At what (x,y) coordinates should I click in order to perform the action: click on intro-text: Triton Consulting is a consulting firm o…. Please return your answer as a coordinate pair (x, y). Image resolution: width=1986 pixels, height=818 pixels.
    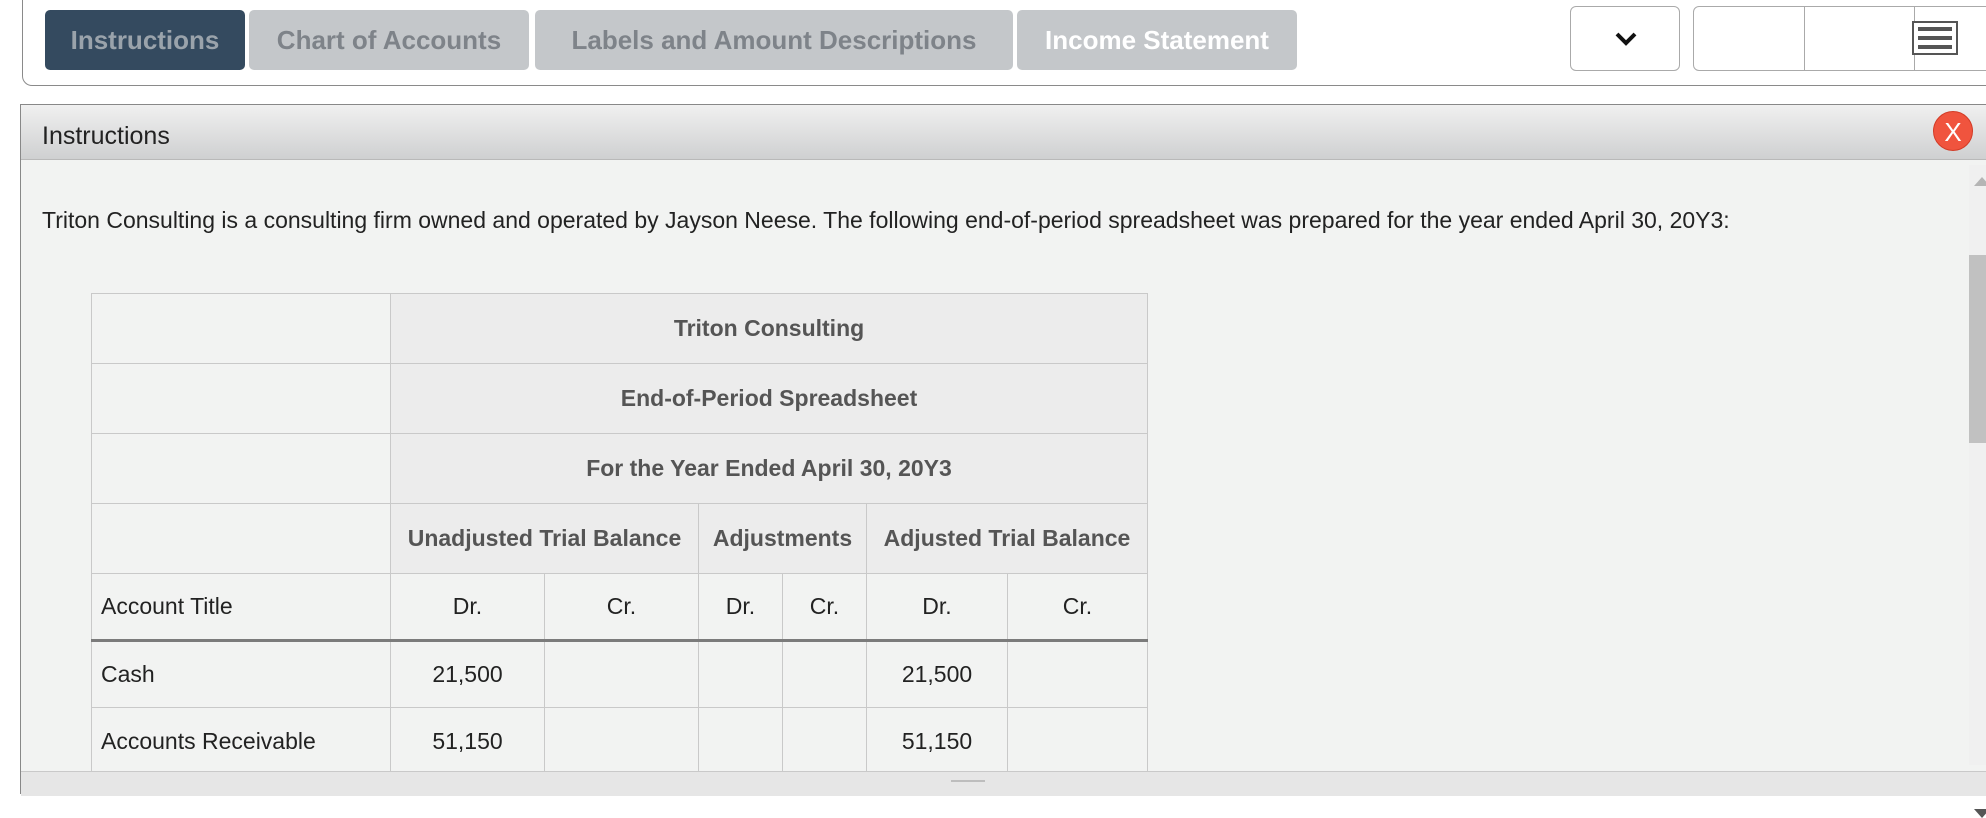
    Looking at the image, I should click on (886, 220).